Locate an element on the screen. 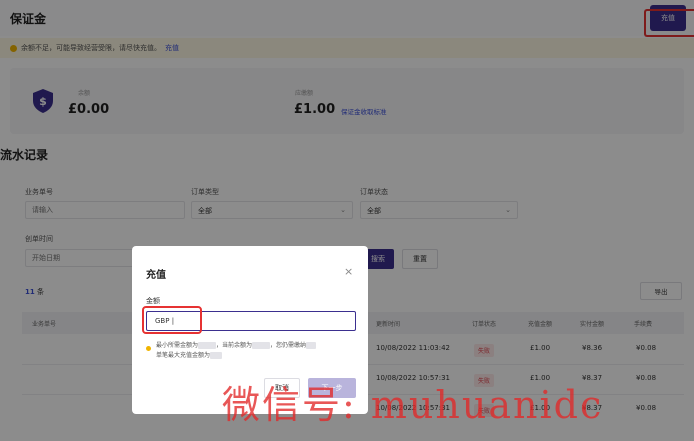 The image size is (694, 441). hint-due-text: ，您仍需缴纳 is located at coordinates (288, 345).